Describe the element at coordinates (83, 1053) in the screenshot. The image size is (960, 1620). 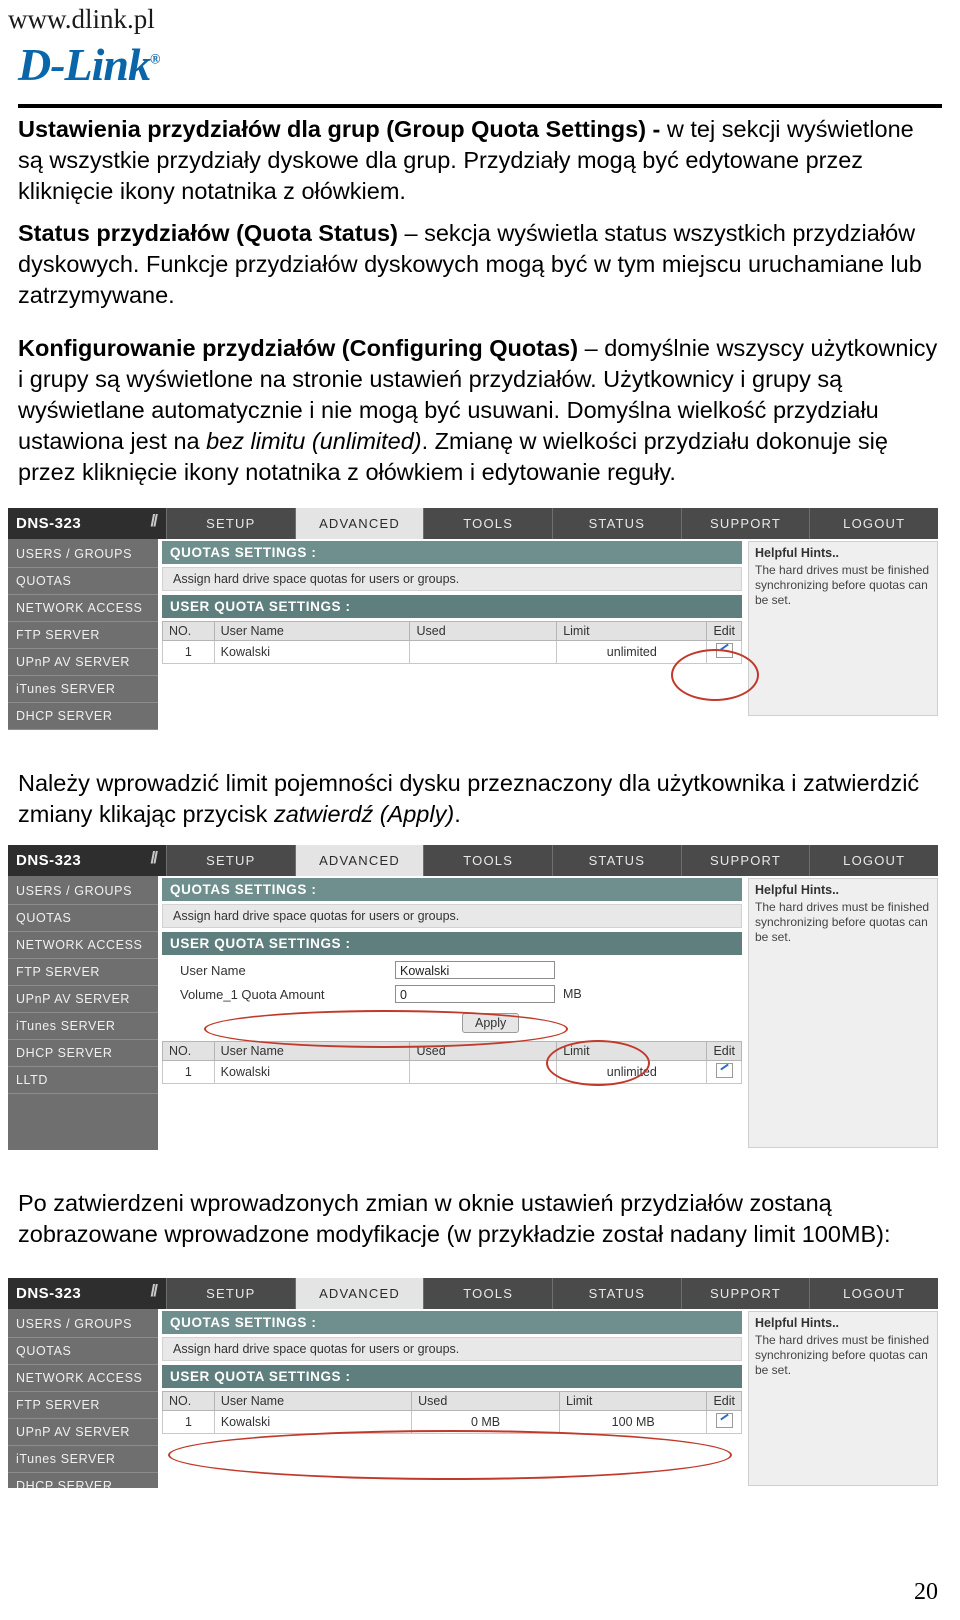
I see `sidebar-item-dhcp-server-2: DHCP SERVER` at that location.